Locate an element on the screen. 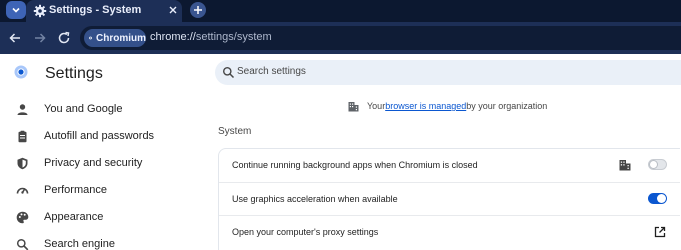 The width and height of the screenshot is (681, 250). url-path: settings/system is located at coordinates (233, 37).